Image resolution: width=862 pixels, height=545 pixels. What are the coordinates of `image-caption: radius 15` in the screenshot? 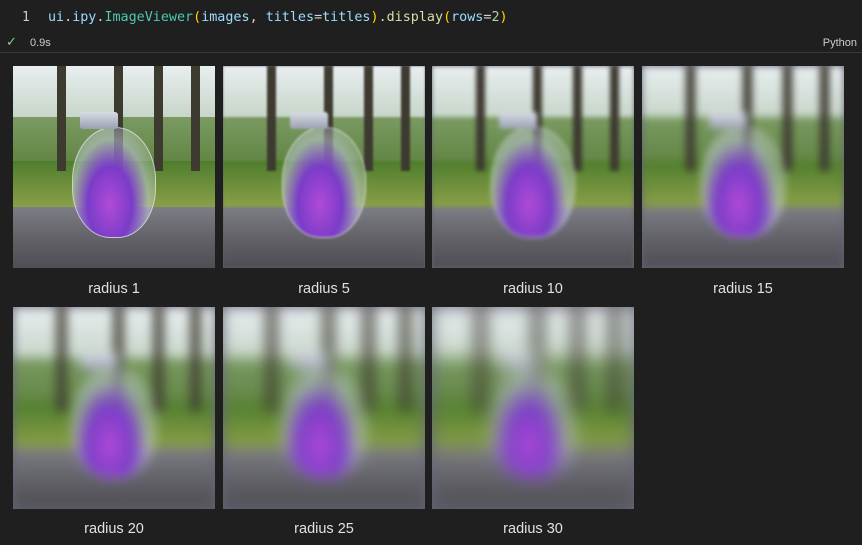 It's located at (743, 289).